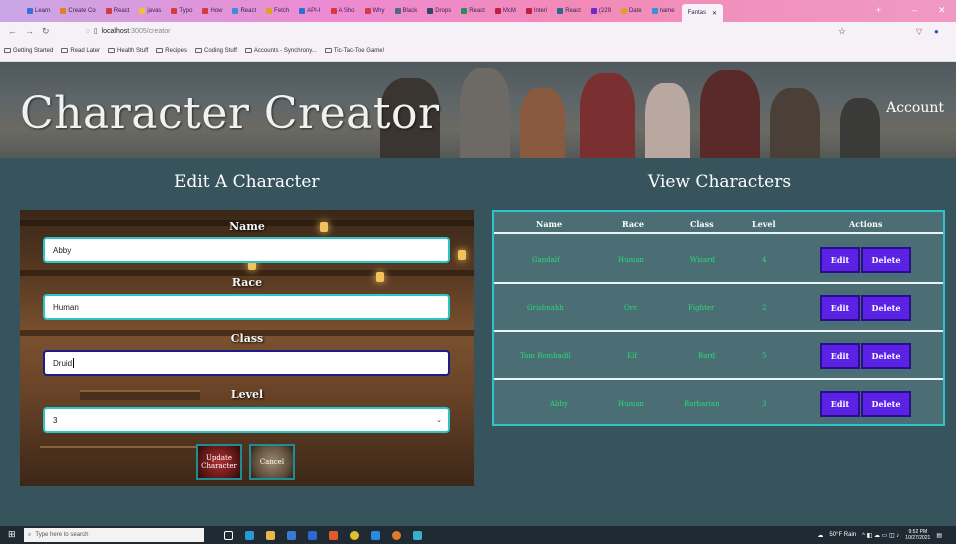  Describe the element at coordinates (354, 51) in the screenshot. I see `bookmark-item: Tic-Tac-Toe Game!` at that location.